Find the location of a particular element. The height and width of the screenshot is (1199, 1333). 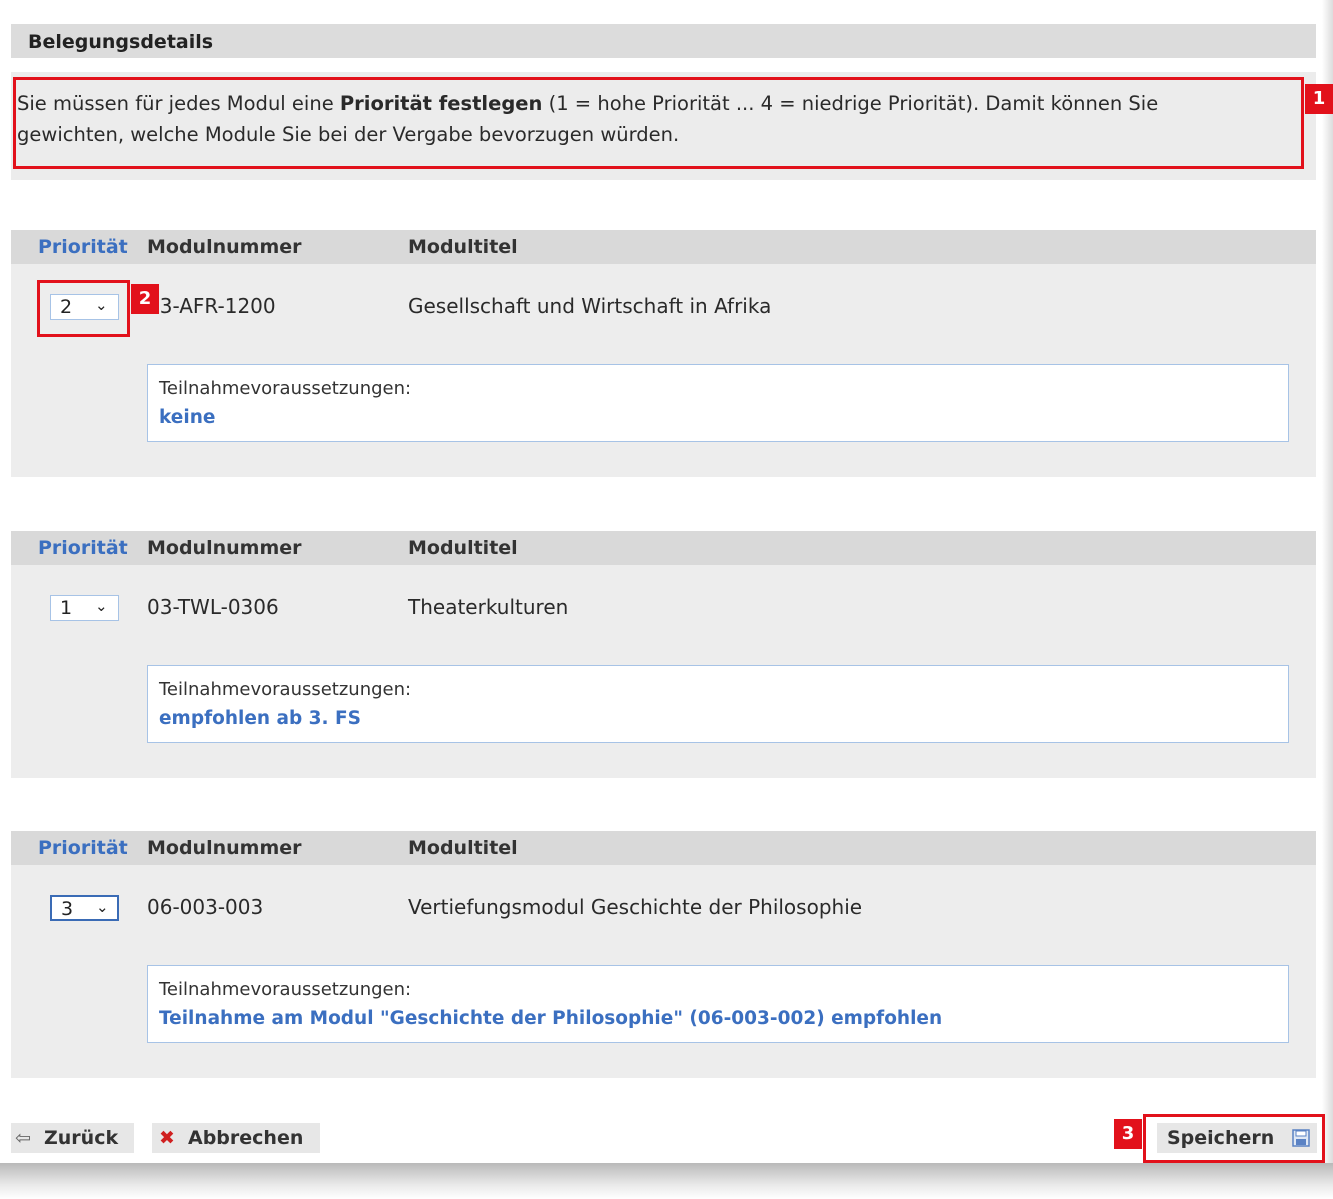

requirements-value: keine is located at coordinates (187, 417).